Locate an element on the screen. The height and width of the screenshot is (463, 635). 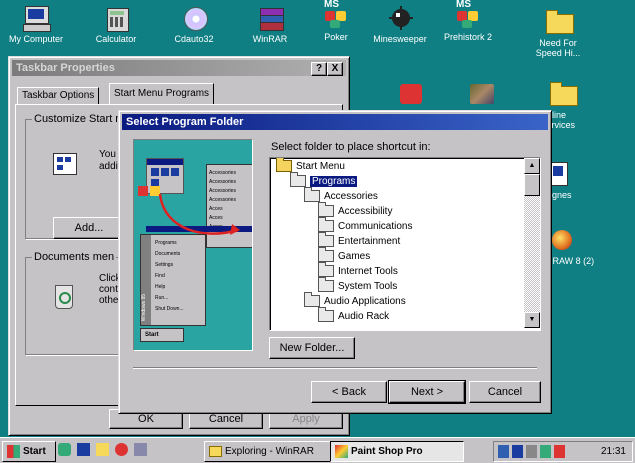
desktop-icon-draw-8: DRAW 8 (2) is located at coordinates (573, 247).